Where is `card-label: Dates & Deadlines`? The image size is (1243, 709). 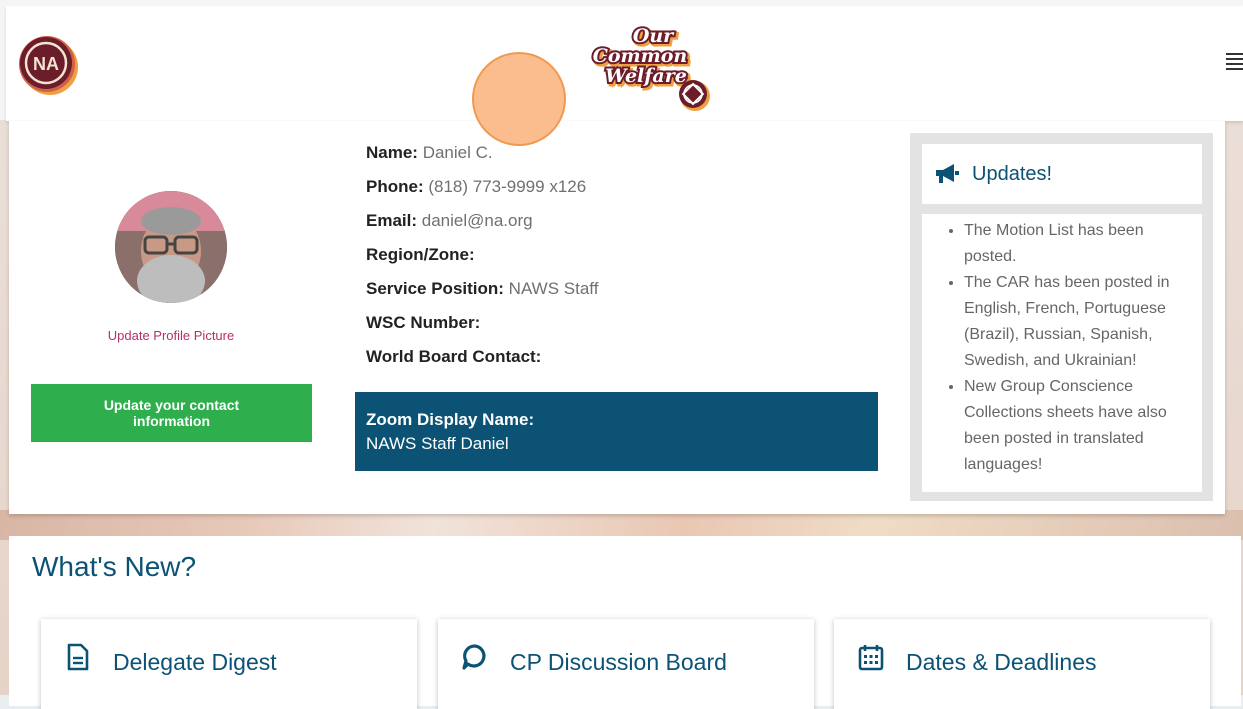
card-label: Dates & Deadlines is located at coordinates (1001, 662).